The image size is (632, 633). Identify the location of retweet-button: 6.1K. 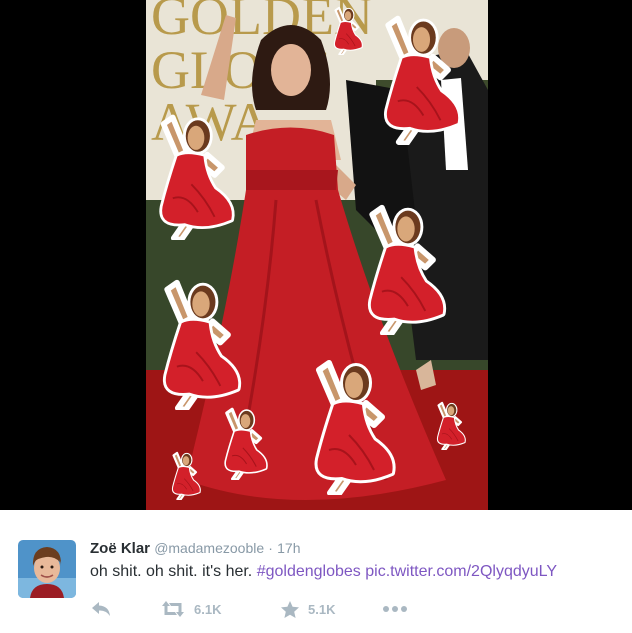
(220, 609).